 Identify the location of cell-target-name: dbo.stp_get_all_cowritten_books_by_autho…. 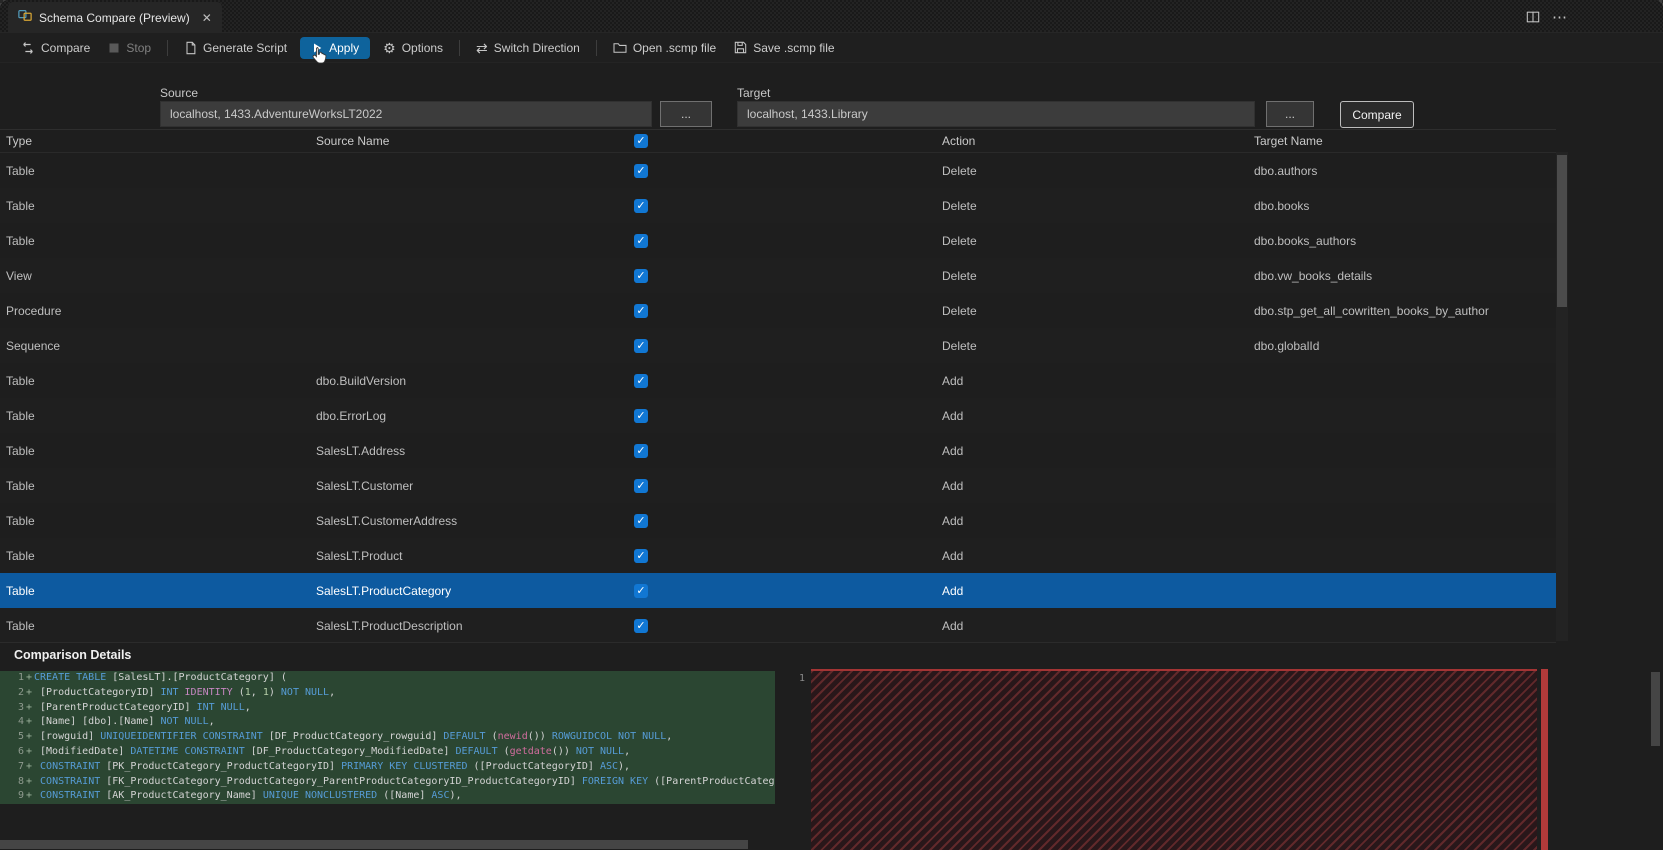
(1371, 310).